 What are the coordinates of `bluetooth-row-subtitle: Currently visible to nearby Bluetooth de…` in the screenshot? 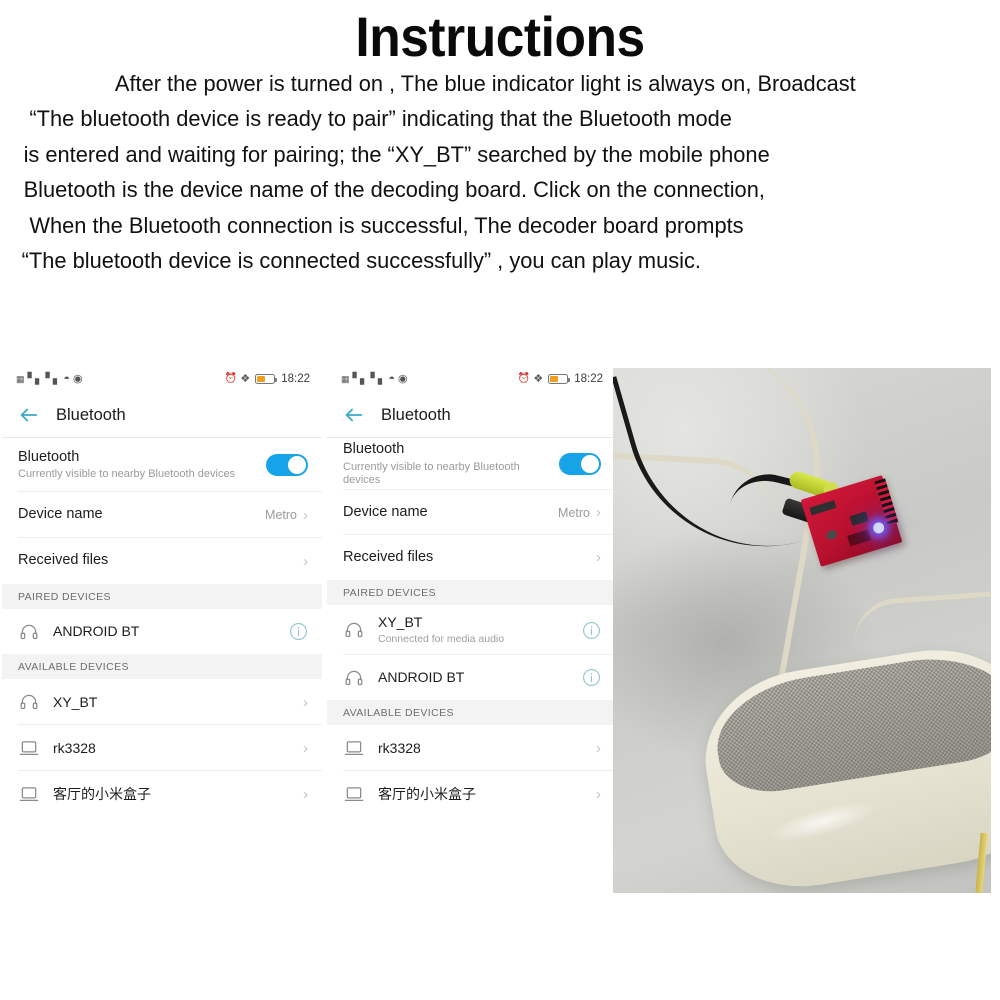 It's located at (431, 473).